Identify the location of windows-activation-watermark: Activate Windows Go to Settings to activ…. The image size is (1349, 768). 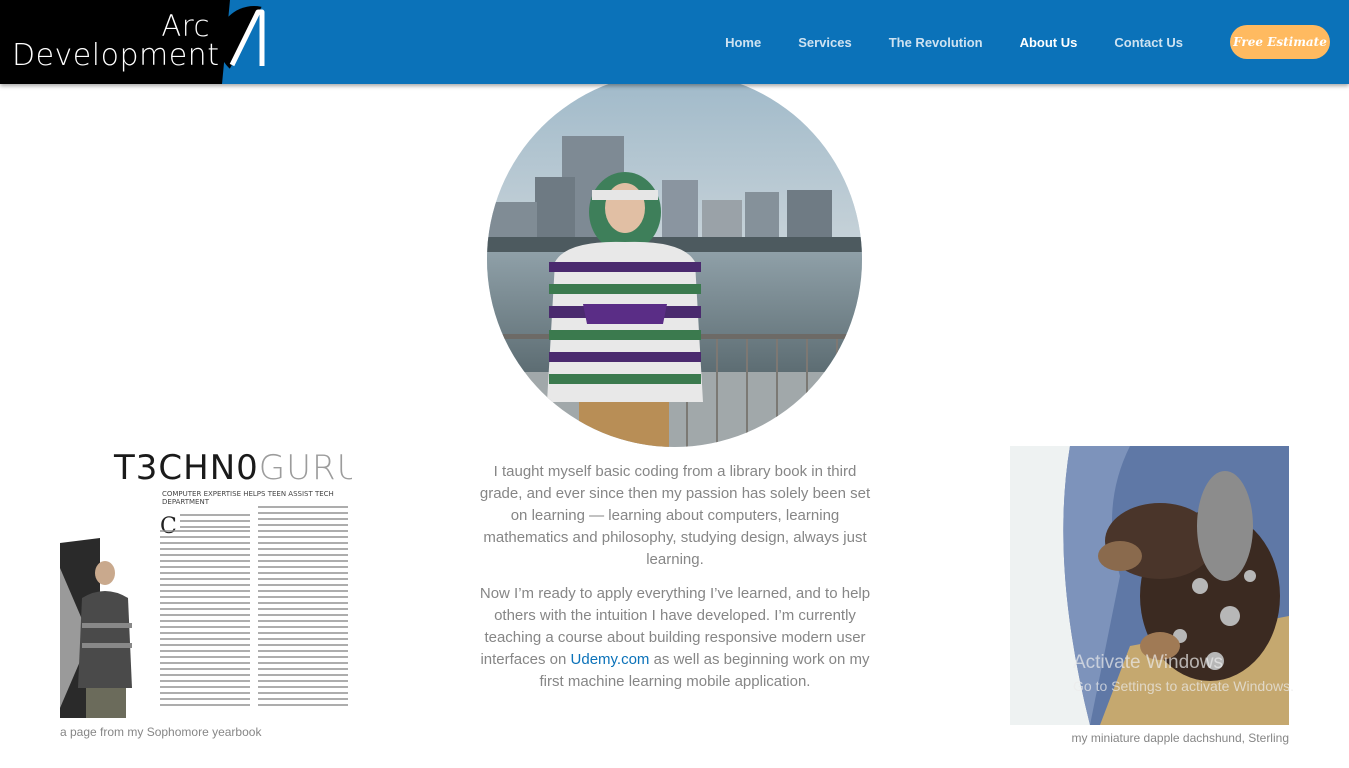
(1183, 673).